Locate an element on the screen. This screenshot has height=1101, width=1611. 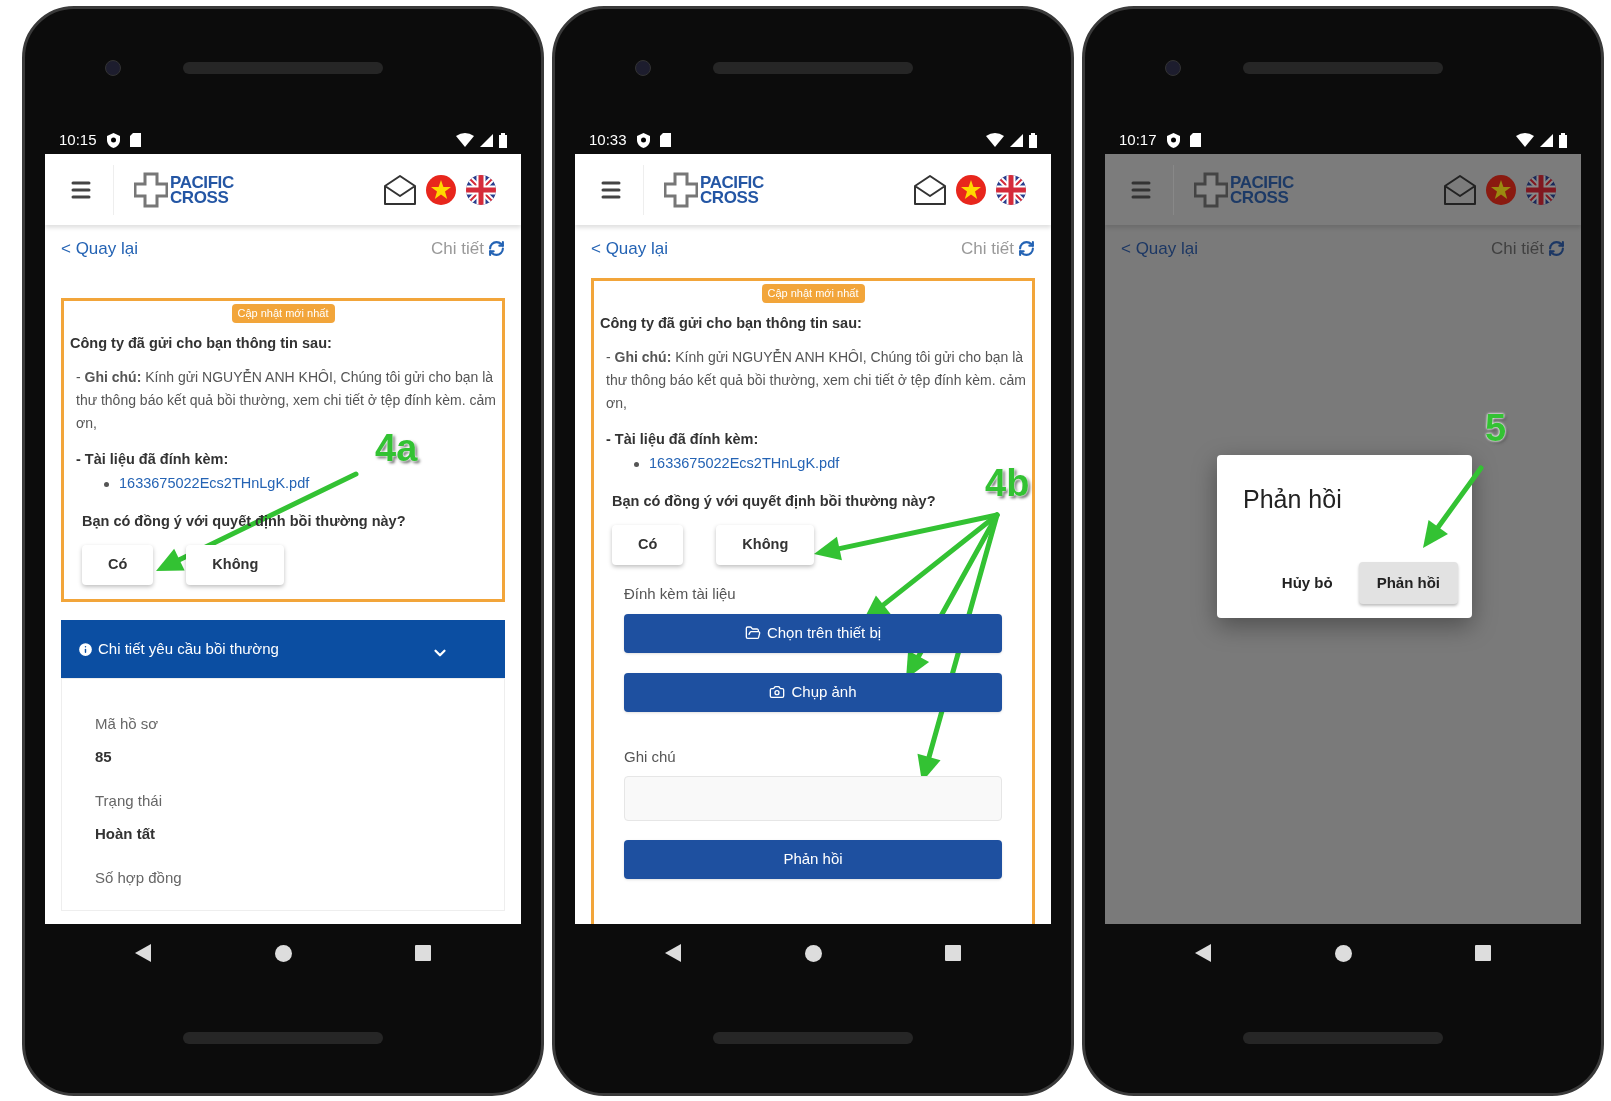
field-label: Mã hồ sơ is located at coordinates (127, 724).